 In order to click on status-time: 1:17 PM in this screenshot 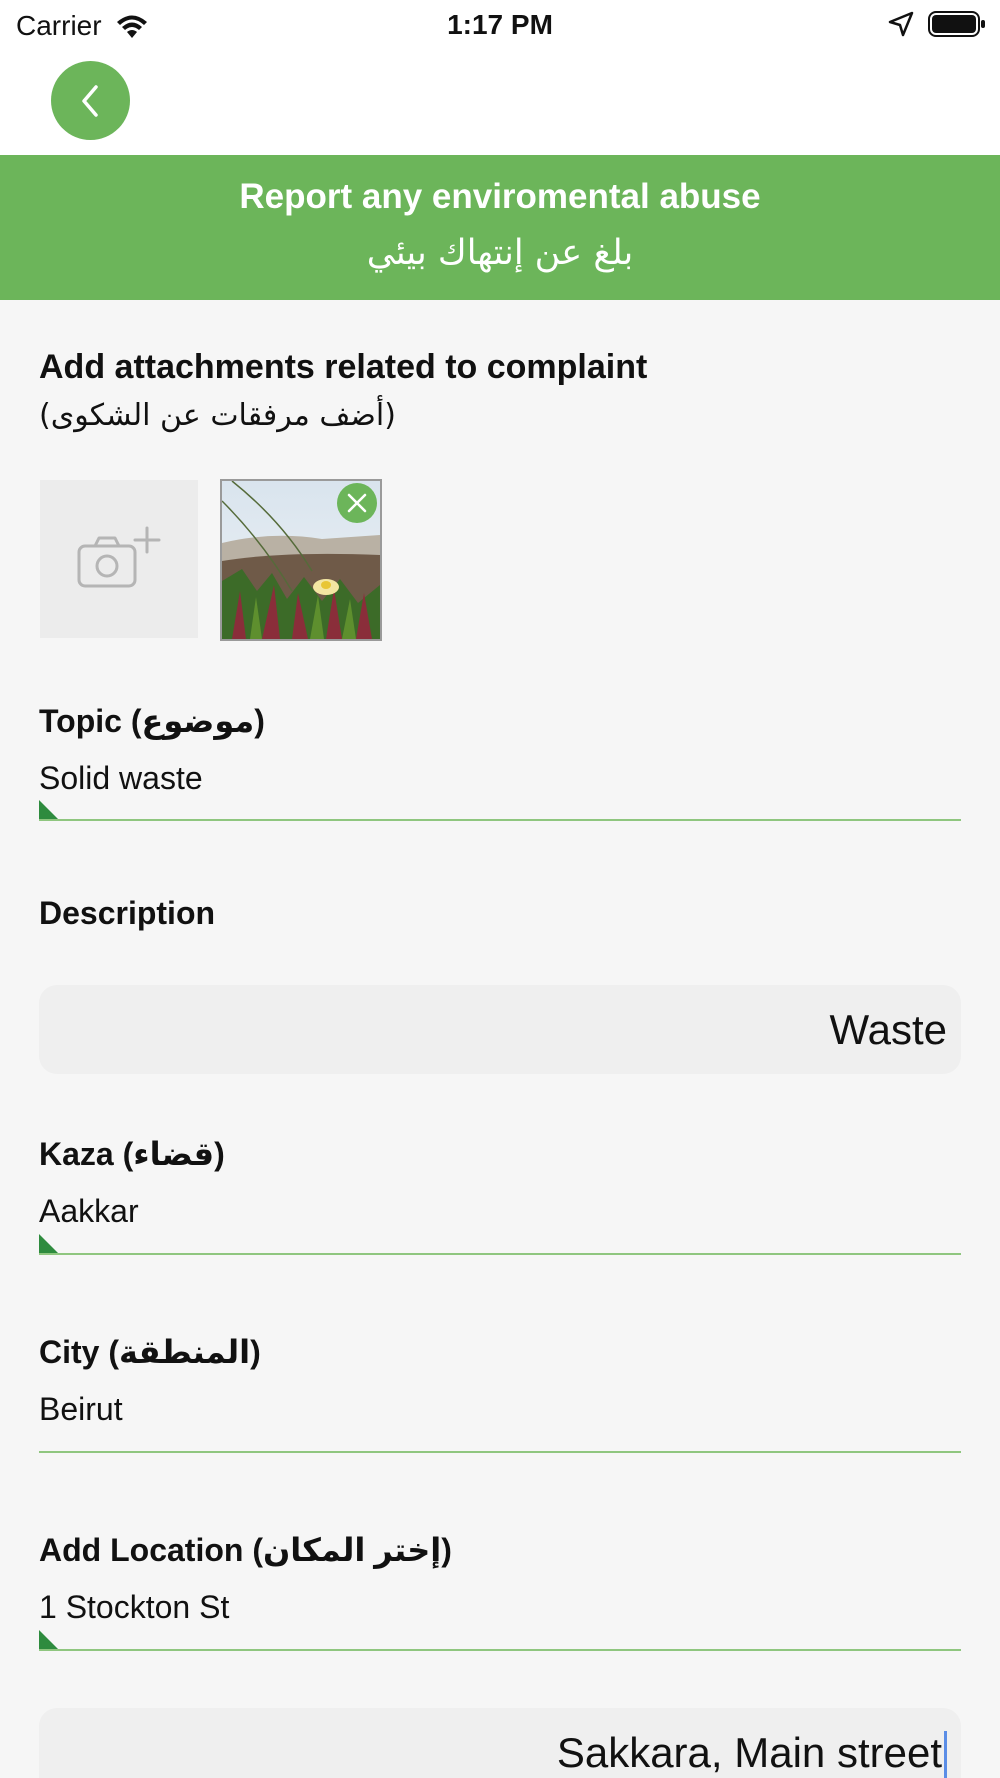, I will do `click(500, 24)`.